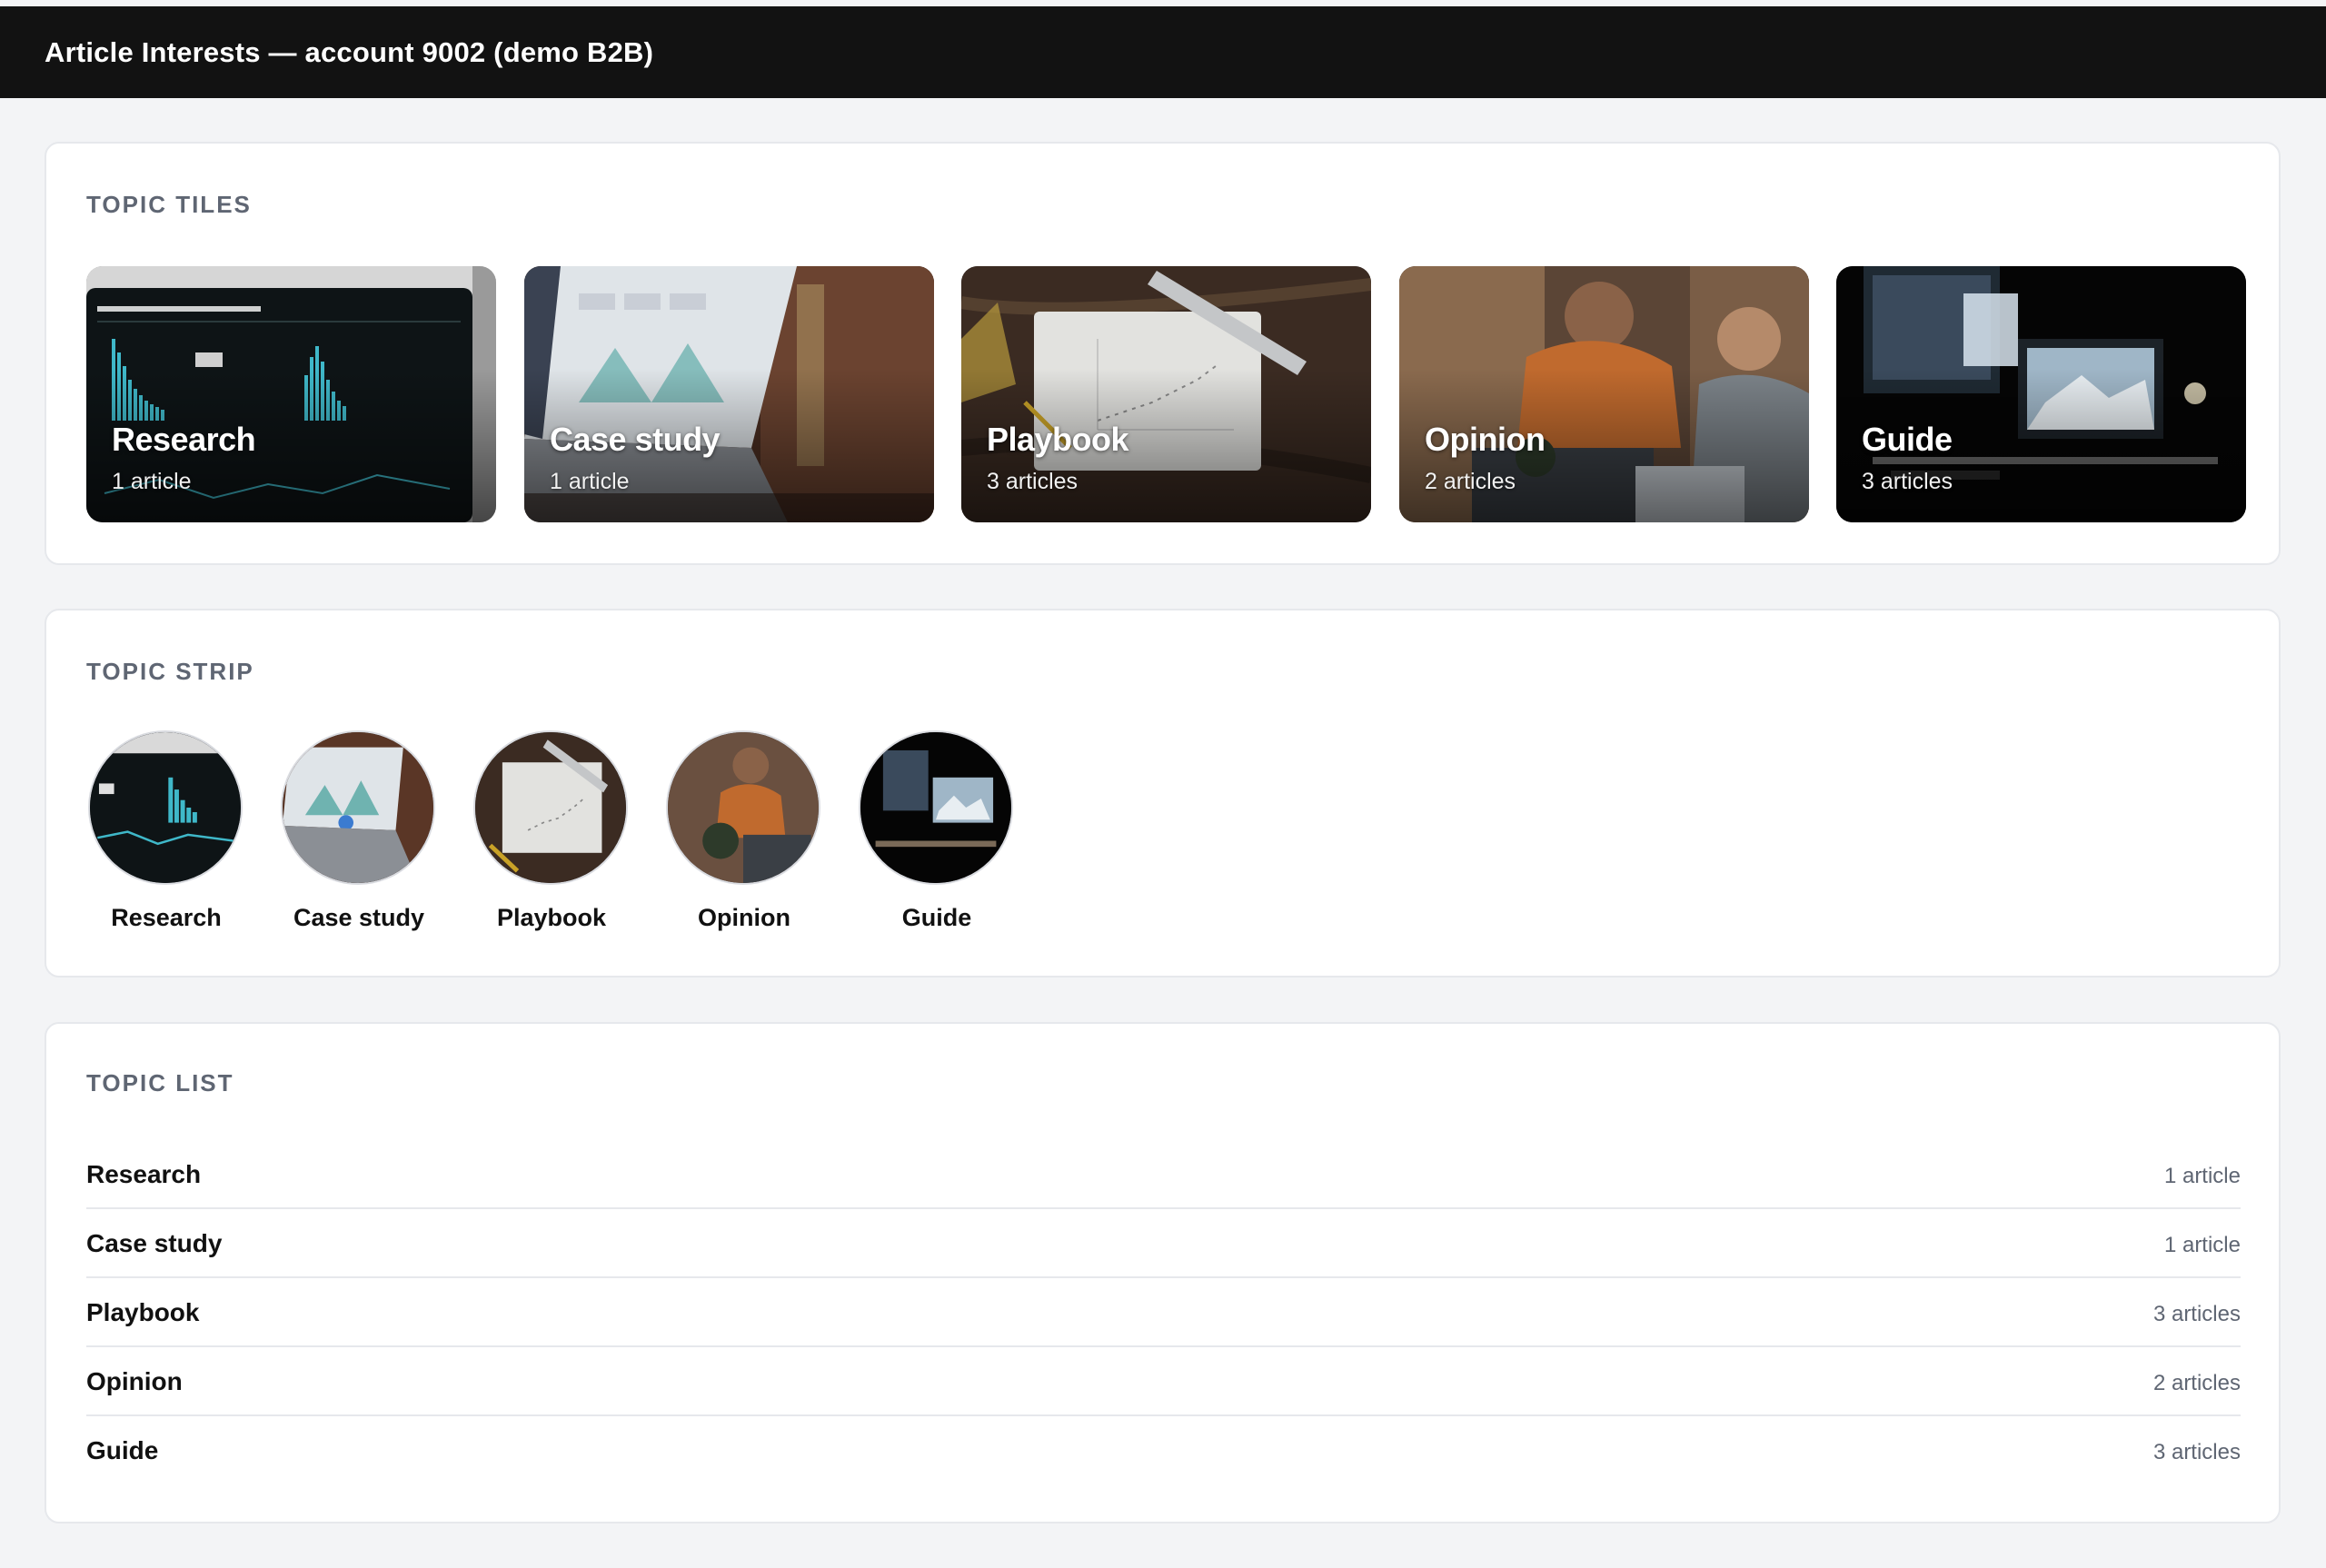 The height and width of the screenshot is (1568, 2326). I want to click on chip-research: Research, so click(166, 839).